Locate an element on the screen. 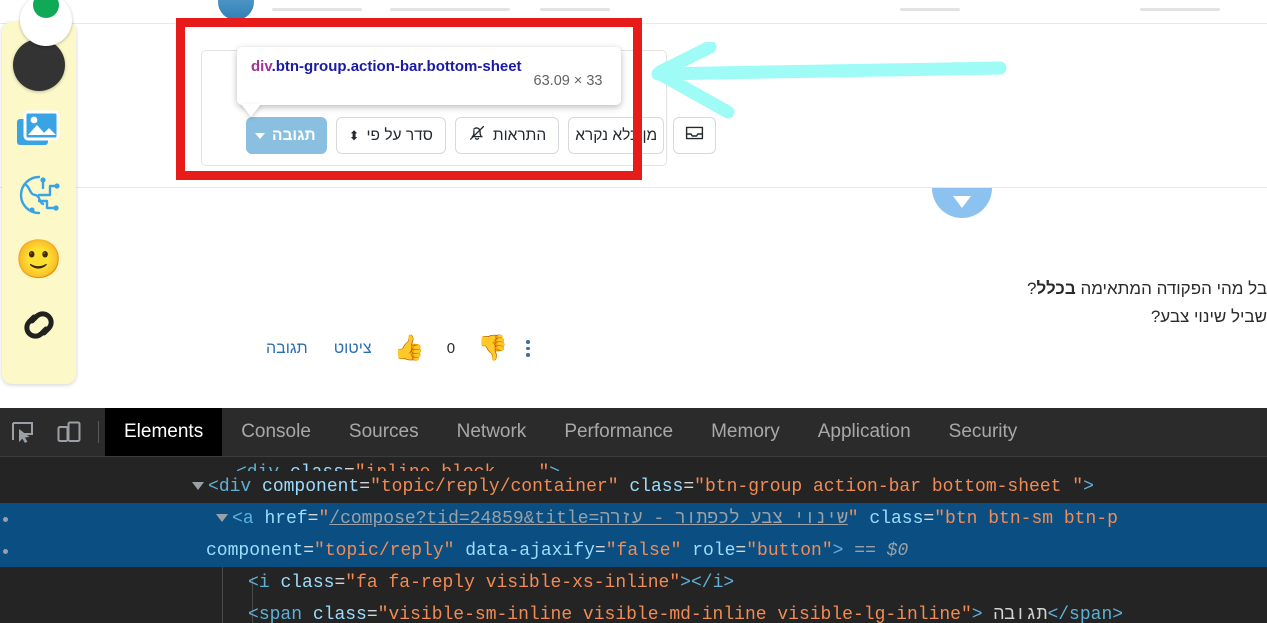 Image resolution: width=1267 pixels, height=623 pixels. i-tag-name: i is located at coordinates (264, 583).